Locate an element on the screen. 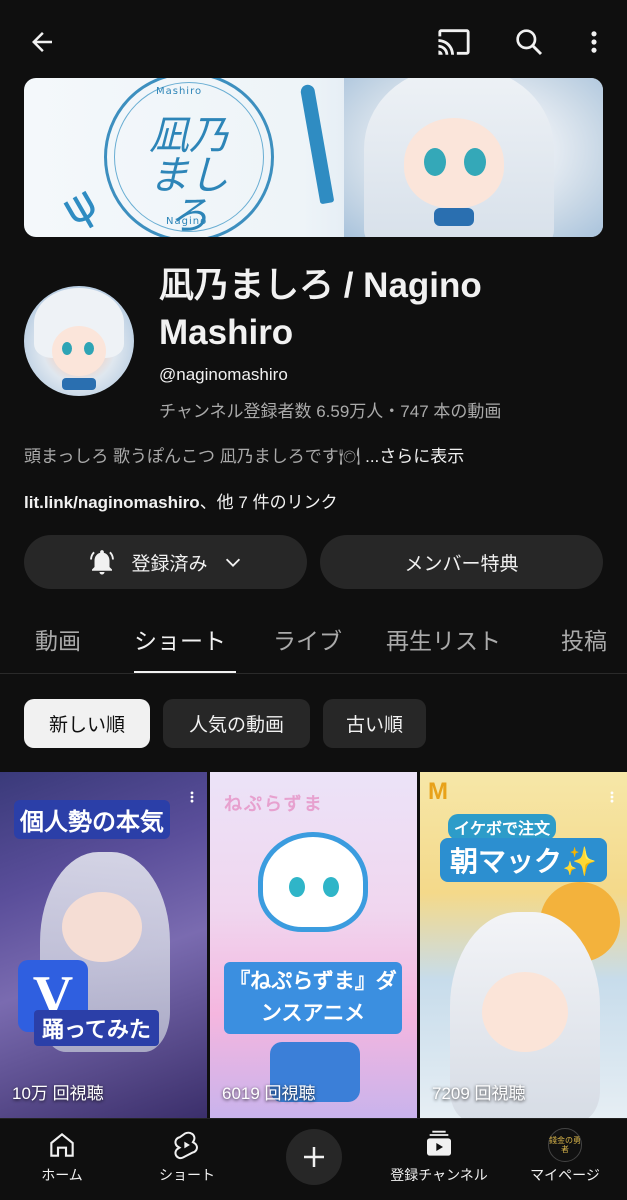  plus-icon is located at coordinates (314, 1157).